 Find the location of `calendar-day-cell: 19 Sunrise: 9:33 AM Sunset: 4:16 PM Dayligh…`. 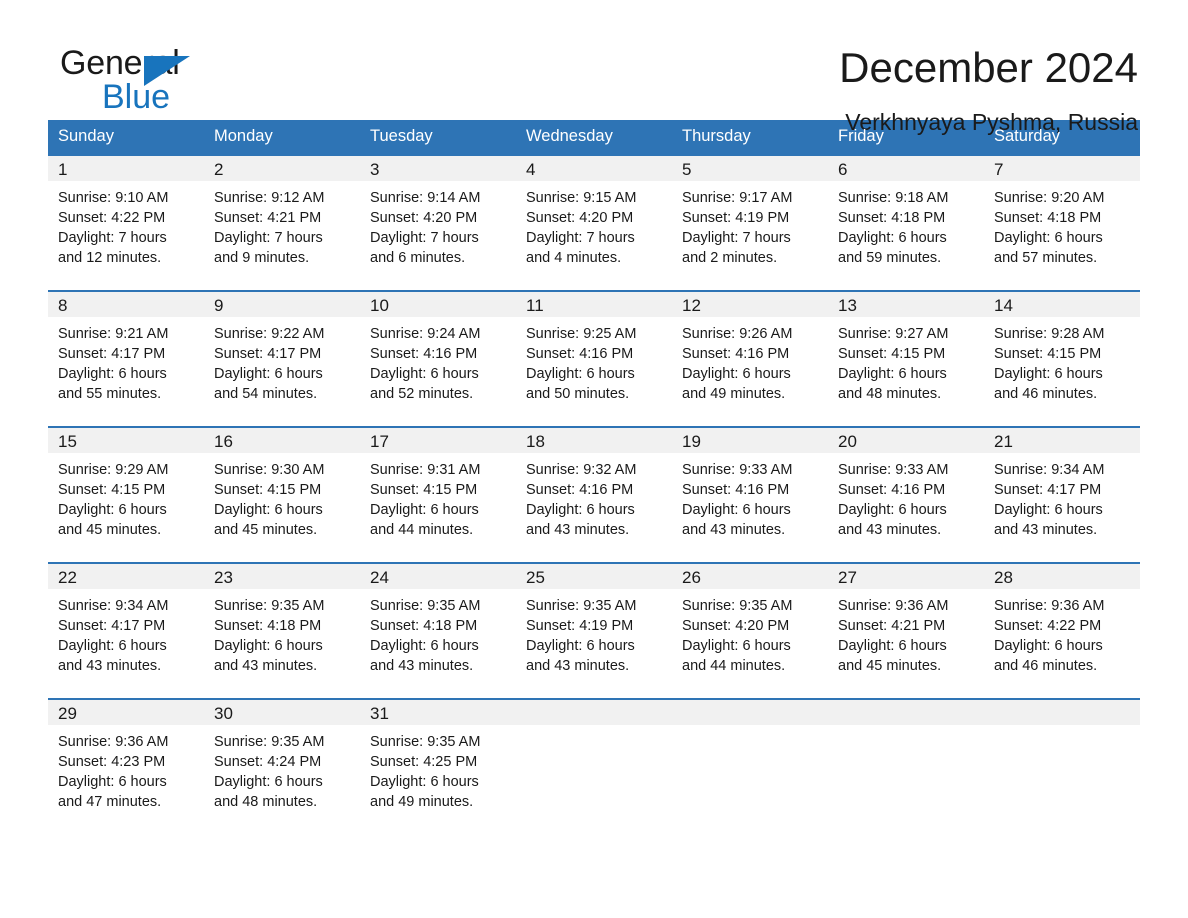

calendar-day-cell: 19 Sunrise: 9:33 AM Sunset: 4:16 PM Dayligh… is located at coordinates (750, 485).